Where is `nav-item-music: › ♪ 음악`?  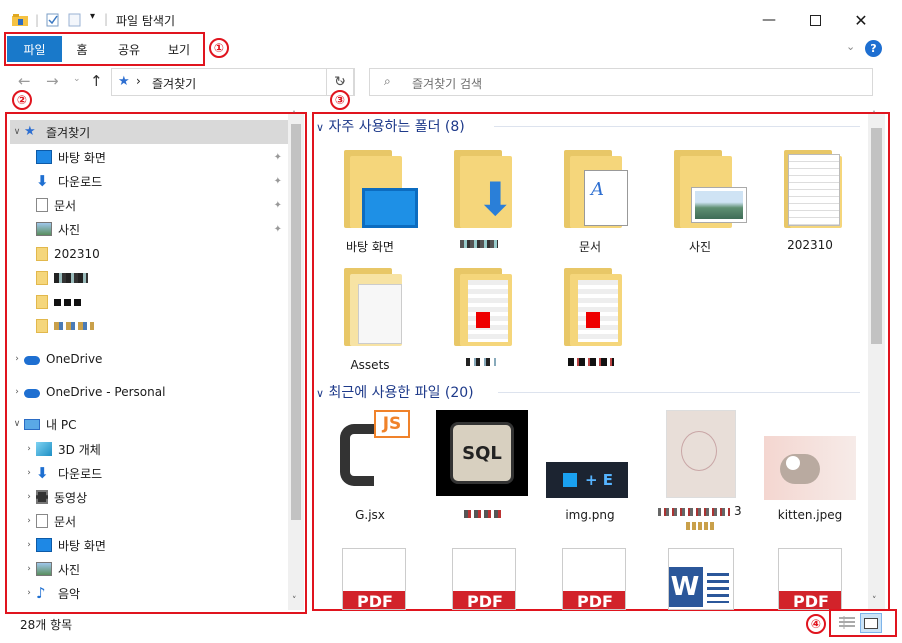 nav-item-music: › ♪ 음악 is located at coordinates (149, 593).